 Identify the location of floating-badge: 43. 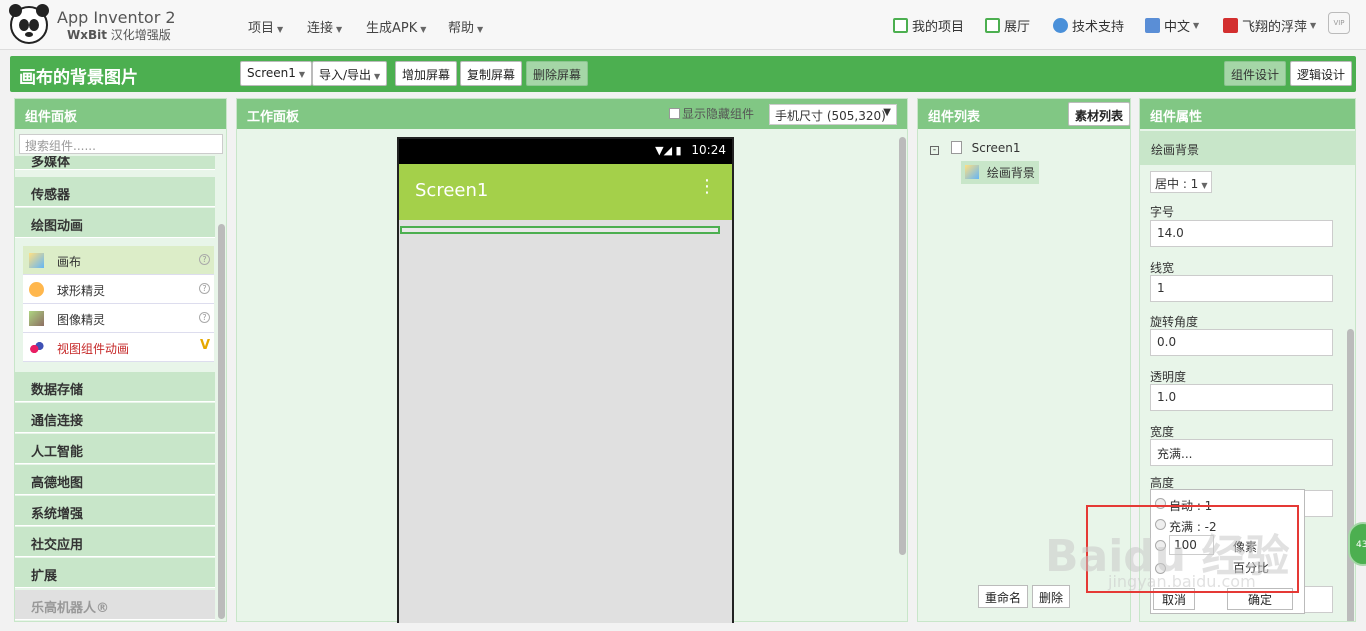
(1357, 544).